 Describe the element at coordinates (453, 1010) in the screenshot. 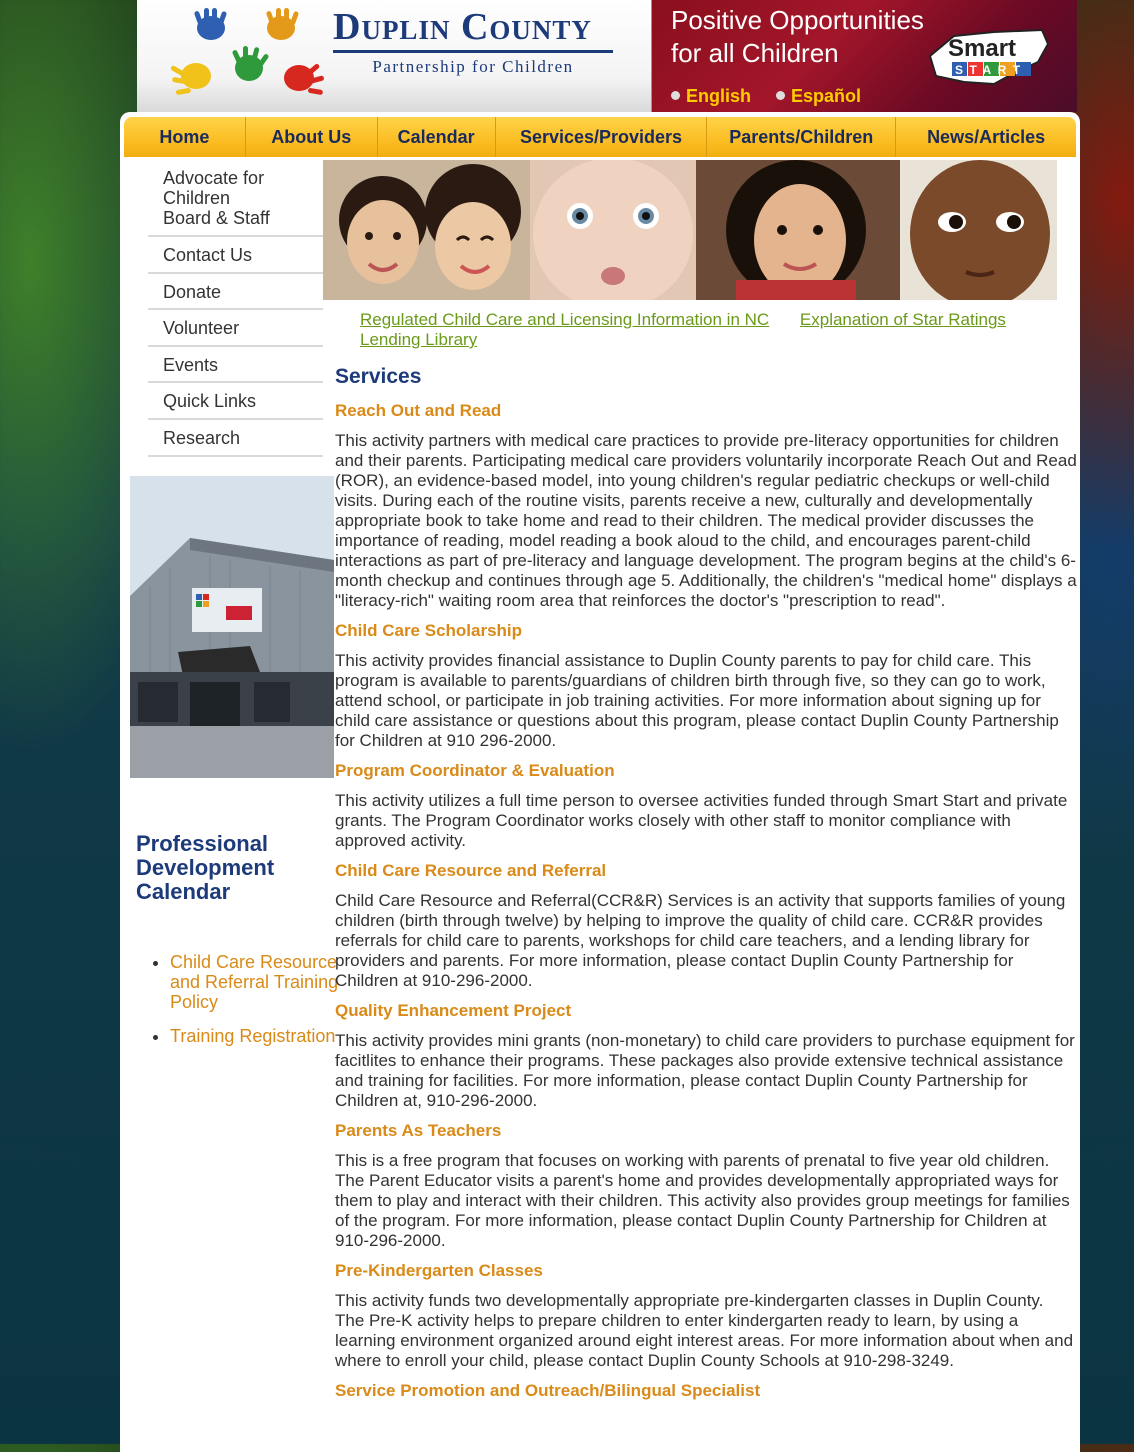

I see `section-heading: Quality Enhancement Project` at that location.